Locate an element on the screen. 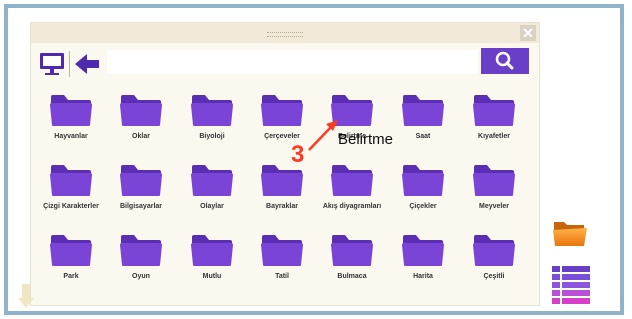 The image size is (632, 319). toolbar is located at coordinates (285, 64).